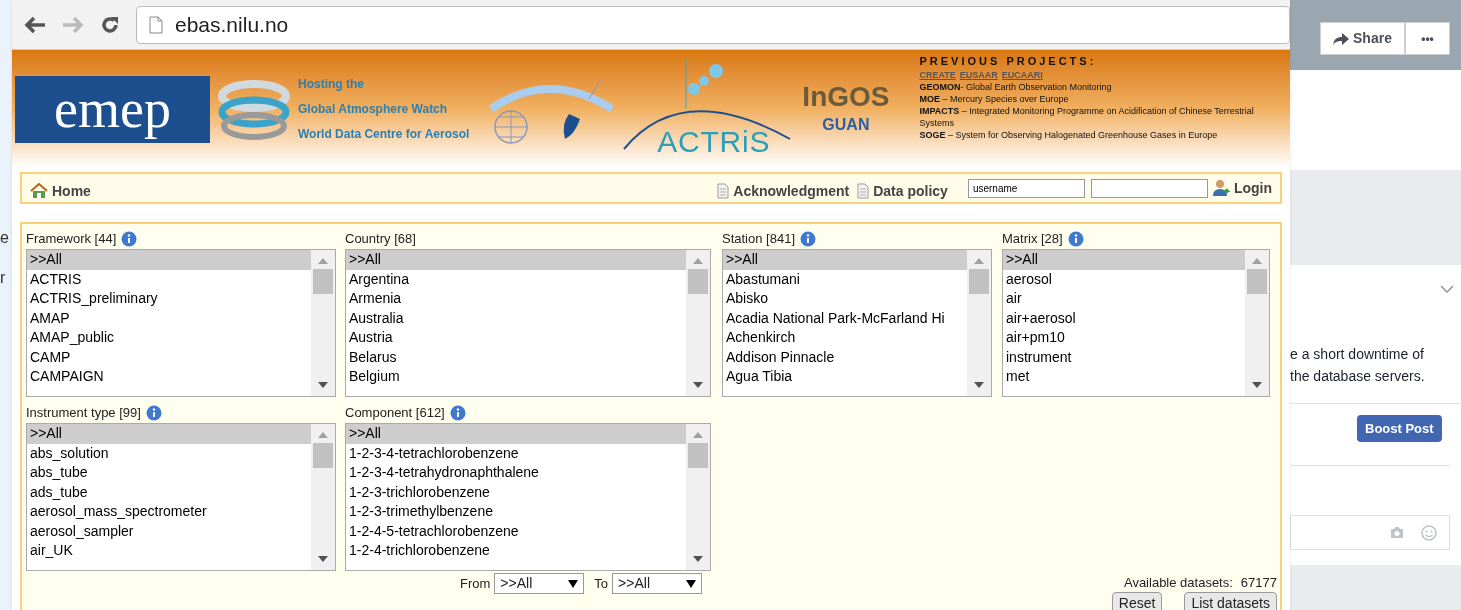  What do you see at coordinates (902, 191) in the screenshot?
I see `nav-link: Data policy` at bounding box center [902, 191].